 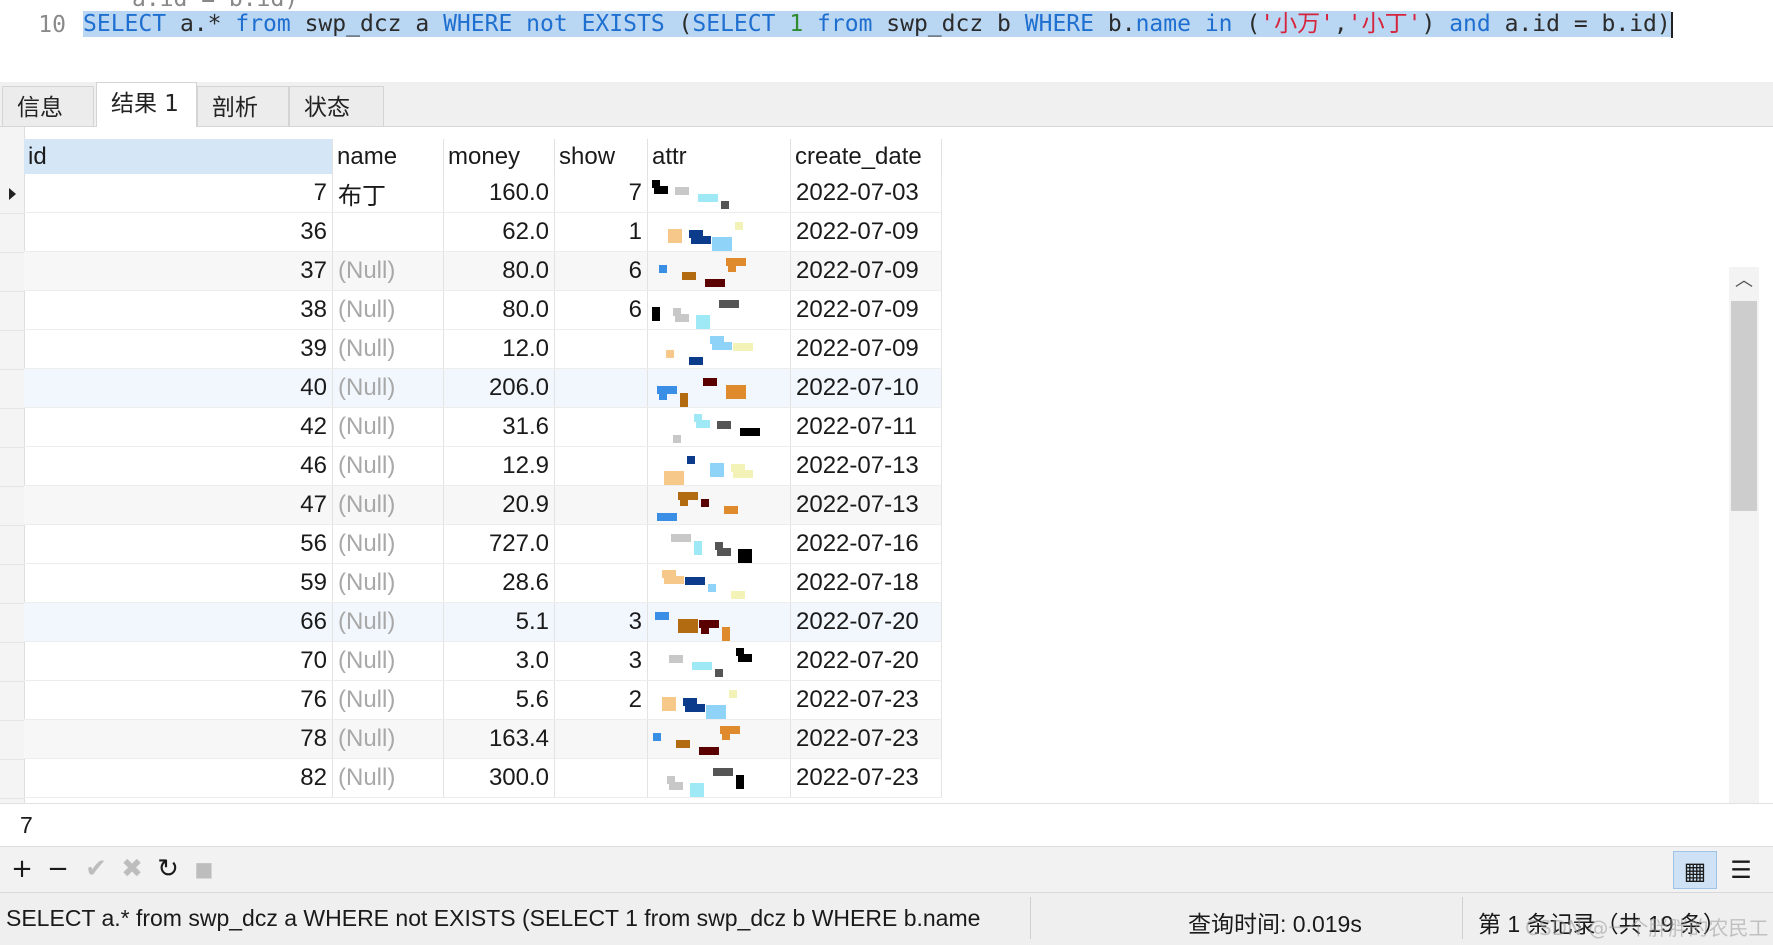 I want to click on table-row: 36 62.0 1 2022-07-09, so click(x=483, y=232).